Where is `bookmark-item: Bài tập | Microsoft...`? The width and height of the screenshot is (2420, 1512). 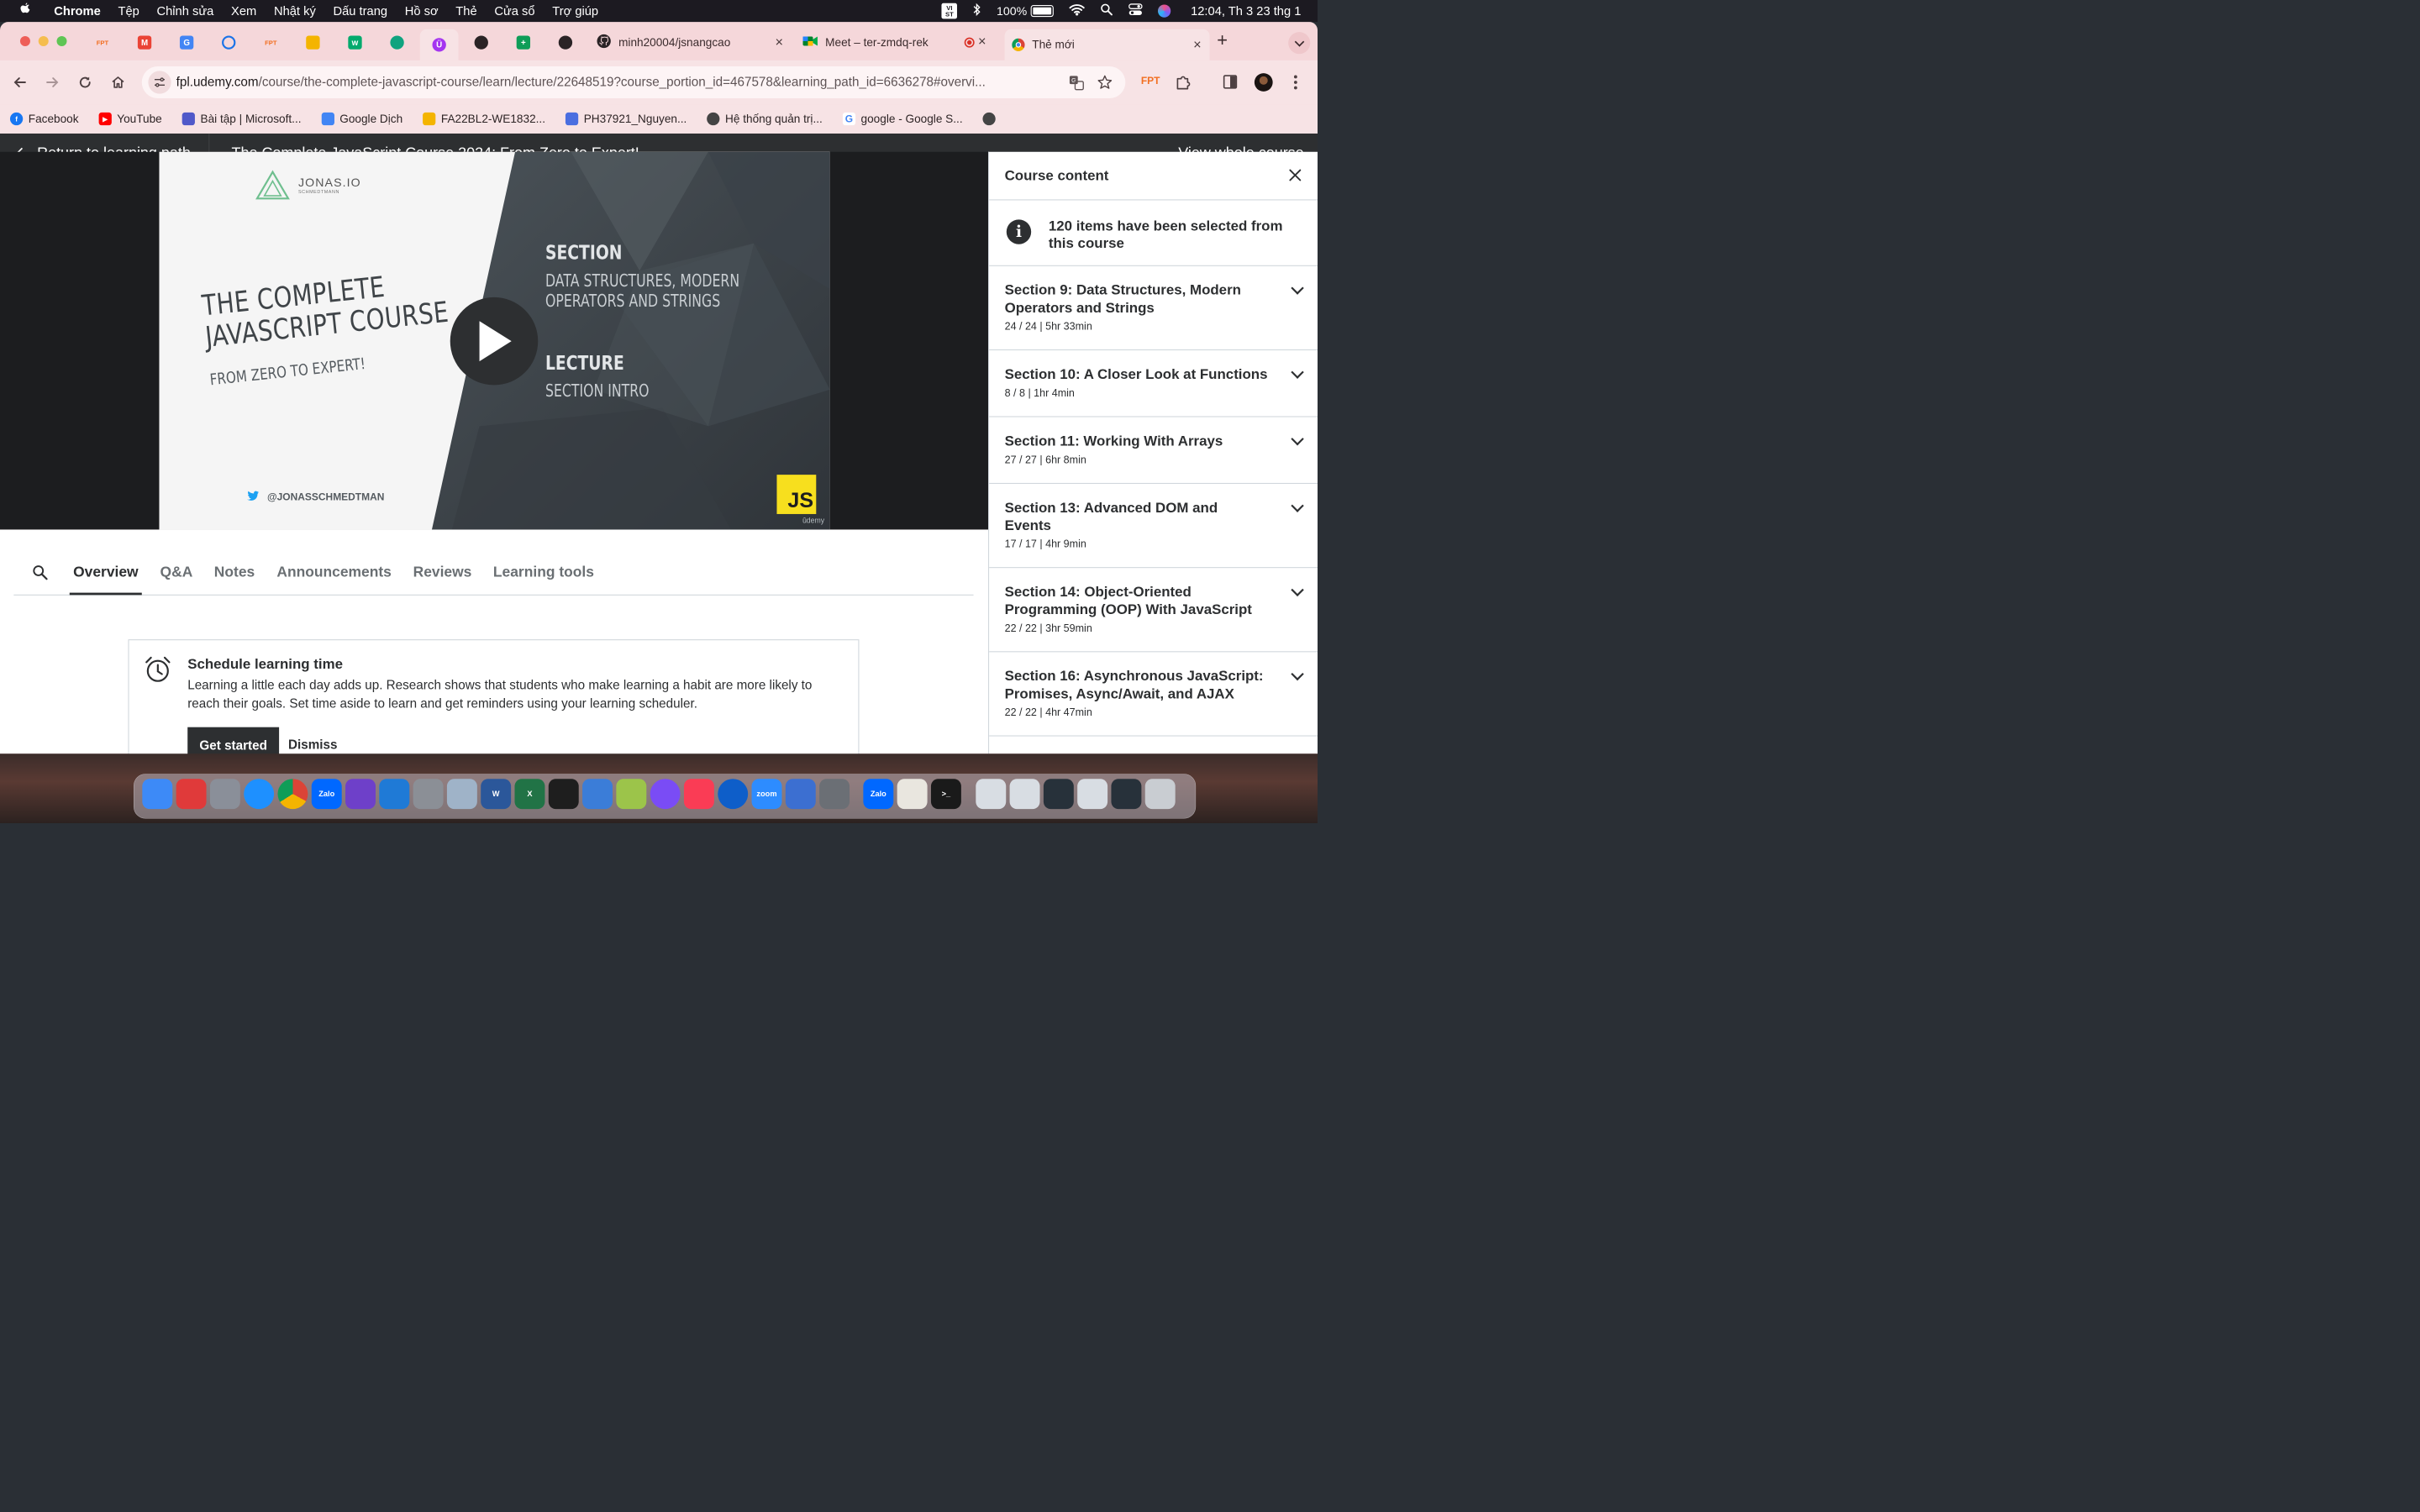 bookmark-item: Bài tập | Microsoft... is located at coordinates (242, 119).